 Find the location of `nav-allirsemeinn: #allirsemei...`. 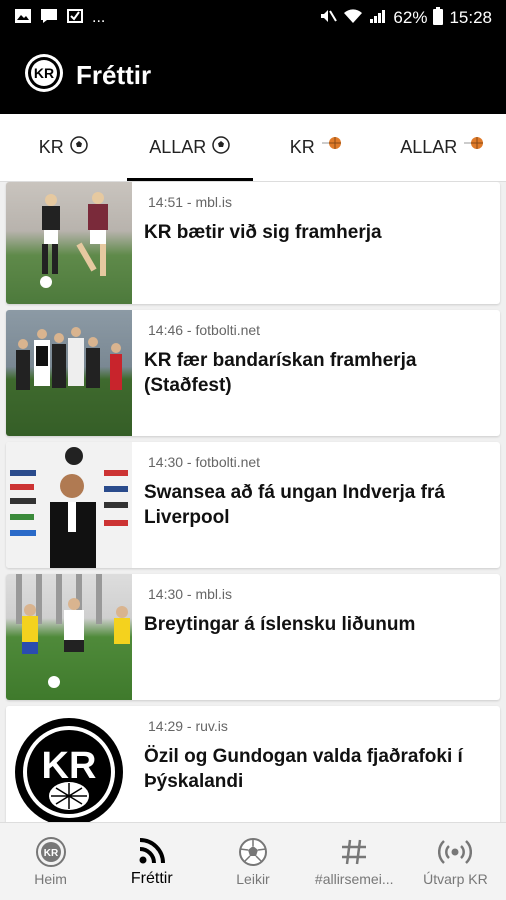

nav-allirsemeinn: #allirsemei... is located at coordinates (354, 861).